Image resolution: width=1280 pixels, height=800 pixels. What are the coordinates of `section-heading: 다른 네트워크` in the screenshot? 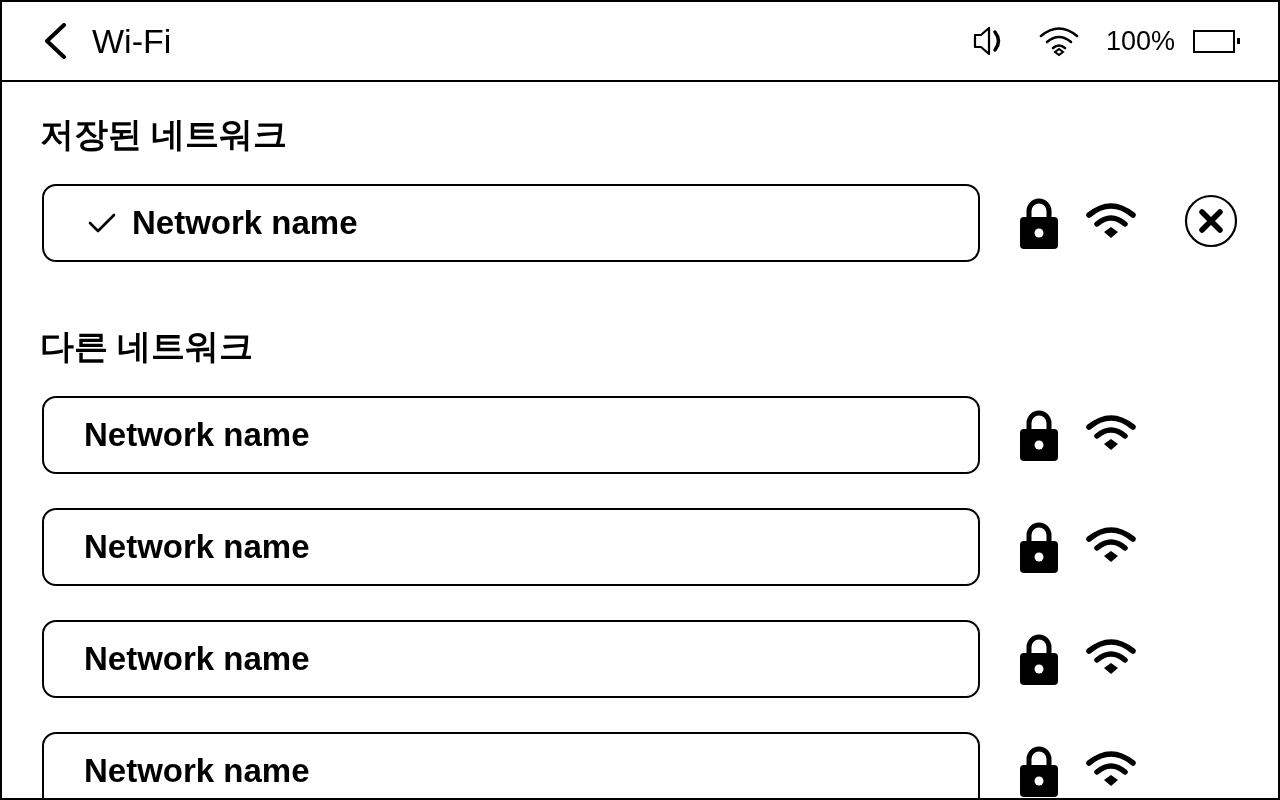 It's located at (147, 346).